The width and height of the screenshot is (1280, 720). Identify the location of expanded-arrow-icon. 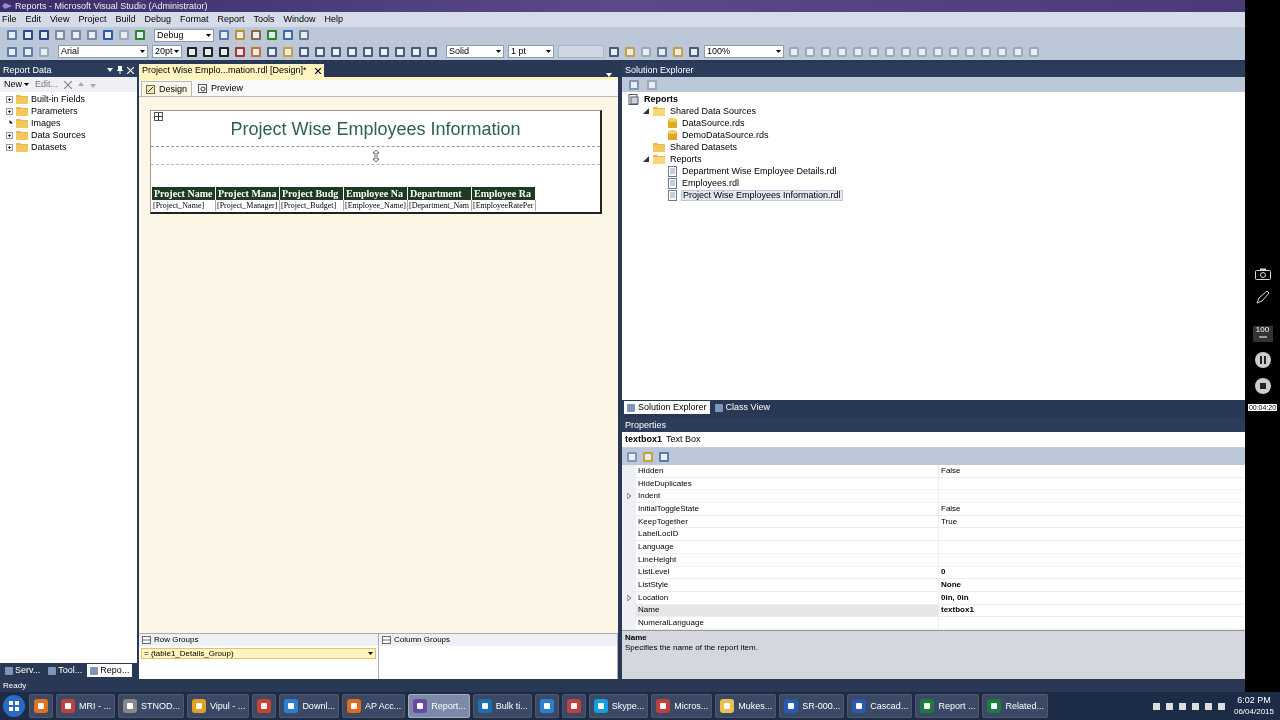
(646, 159).